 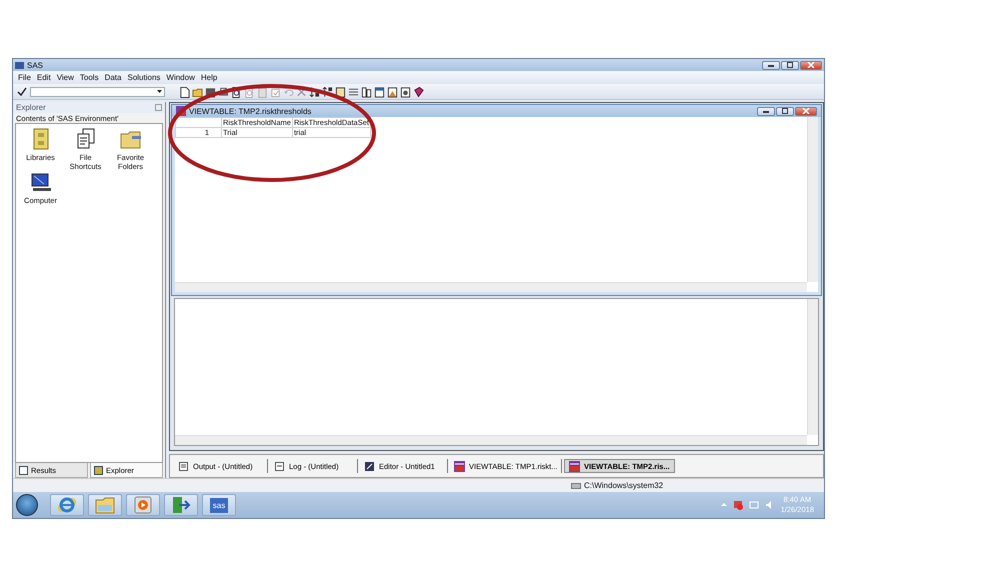 I want to click on menu-item: Edit, so click(x=44, y=77).